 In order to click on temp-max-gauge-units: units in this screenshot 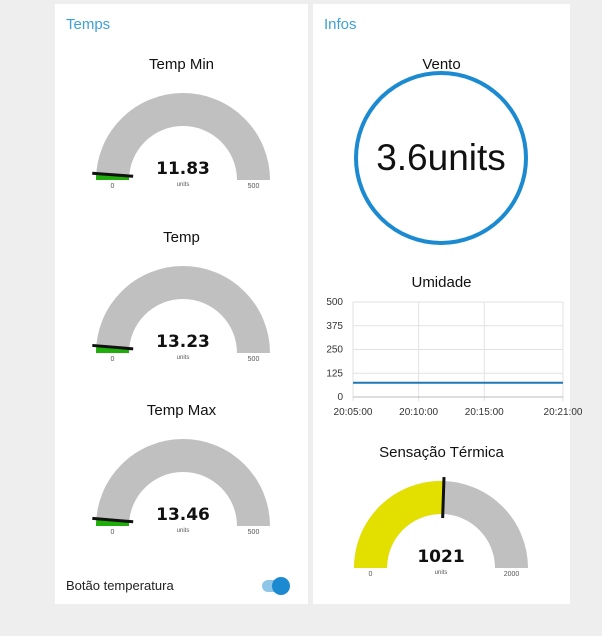, I will do `click(183, 531)`.